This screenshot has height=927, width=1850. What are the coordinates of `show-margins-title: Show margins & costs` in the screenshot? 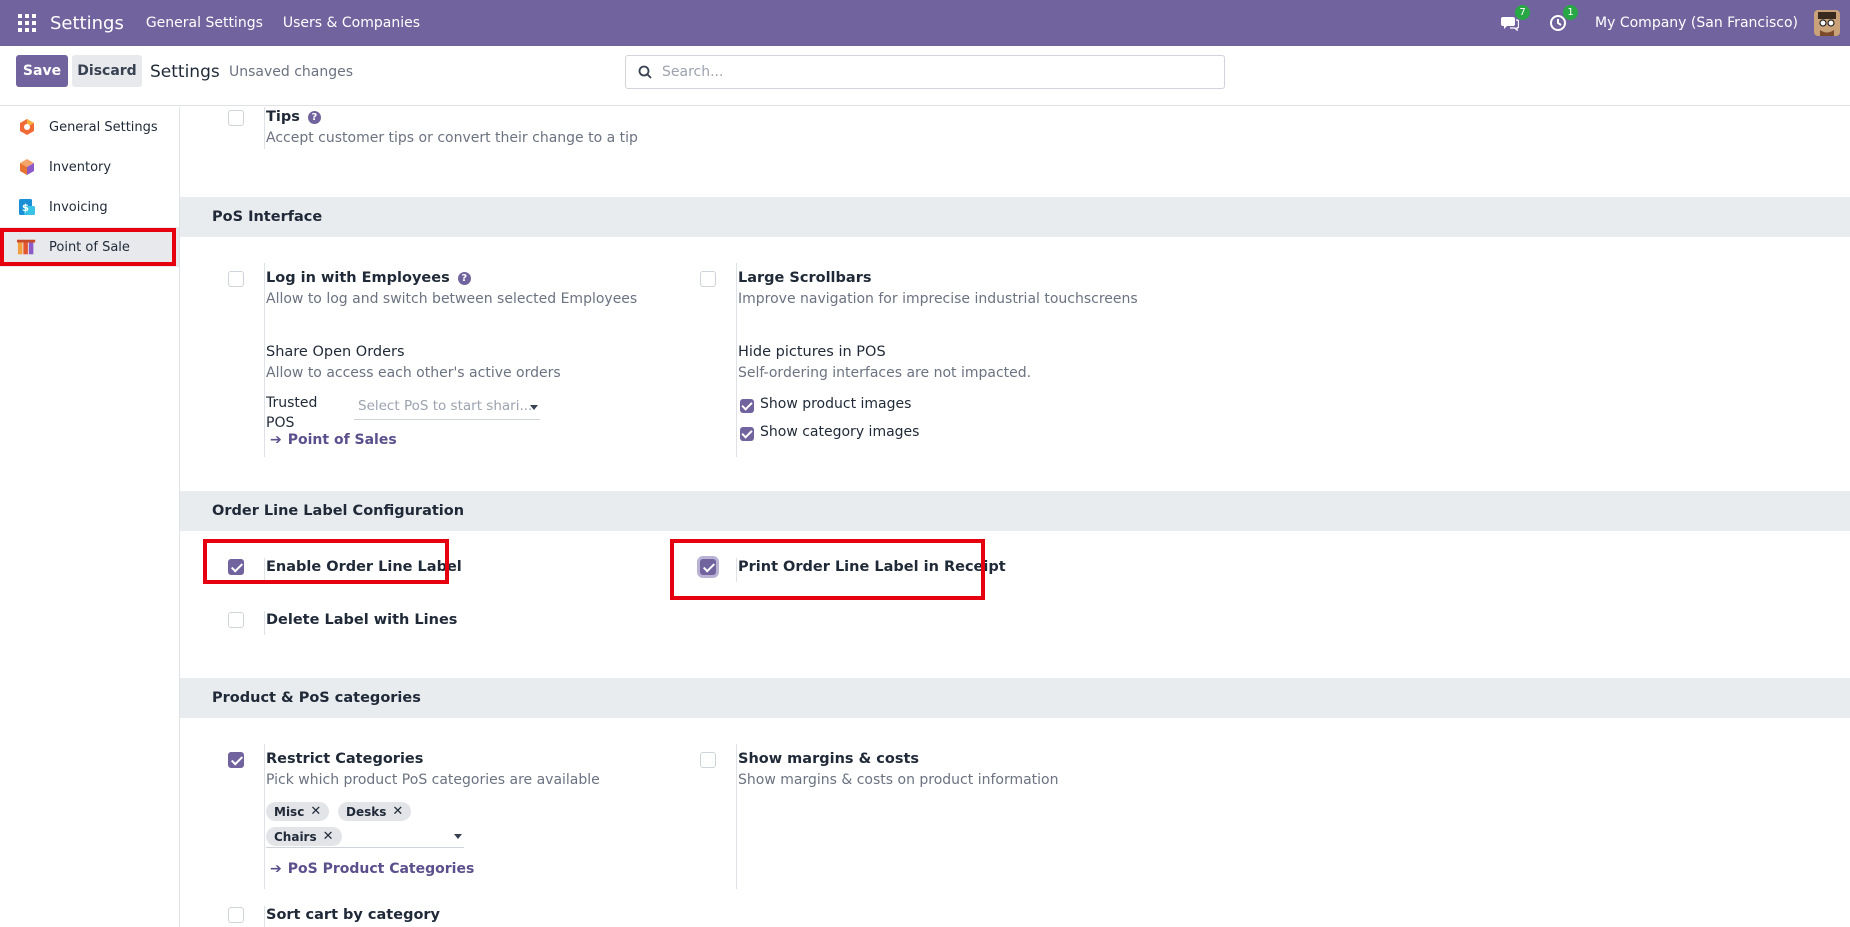 It's located at (829, 759).